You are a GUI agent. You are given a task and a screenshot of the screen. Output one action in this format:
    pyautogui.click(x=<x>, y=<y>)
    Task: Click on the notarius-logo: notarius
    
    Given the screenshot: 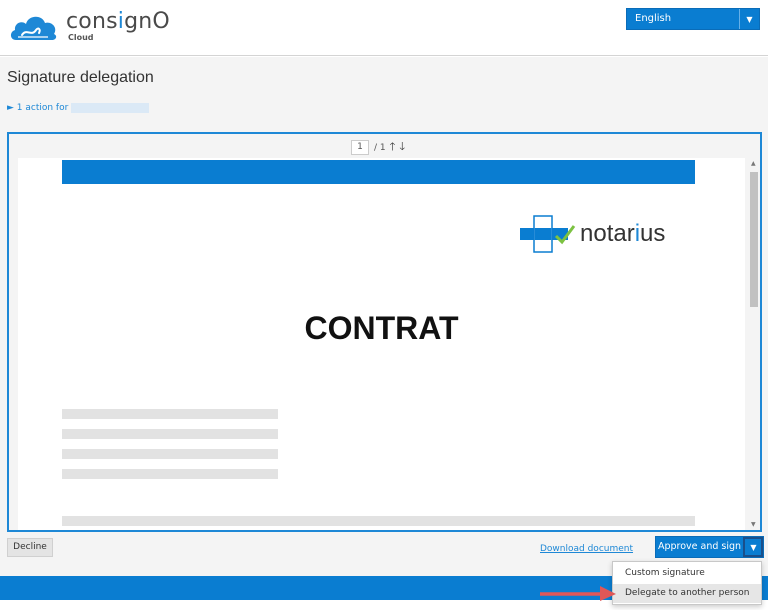 What is the action you would take?
    pyautogui.click(x=592, y=234)
    